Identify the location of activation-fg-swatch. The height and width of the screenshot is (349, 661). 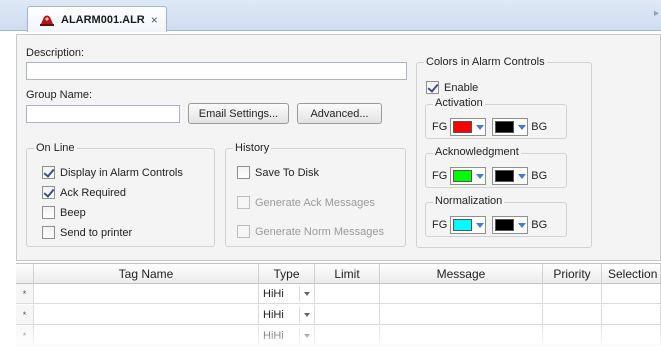
(463, 127).